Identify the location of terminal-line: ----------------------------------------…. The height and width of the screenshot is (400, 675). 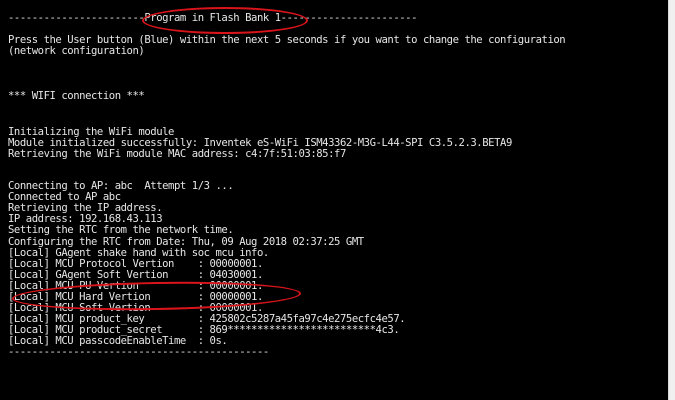
(138, 352).